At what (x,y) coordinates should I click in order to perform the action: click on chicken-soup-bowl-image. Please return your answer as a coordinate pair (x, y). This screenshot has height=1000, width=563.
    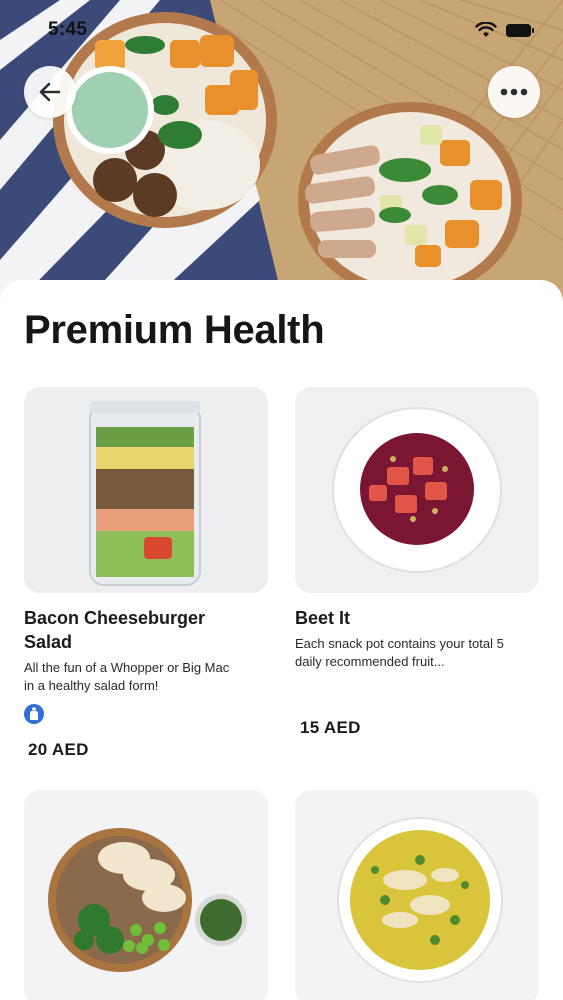
    Looking at the image, I should click on (417, 895).